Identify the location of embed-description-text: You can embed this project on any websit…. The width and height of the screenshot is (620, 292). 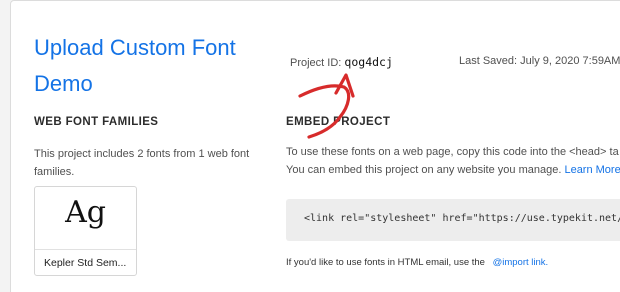
(424, 170).